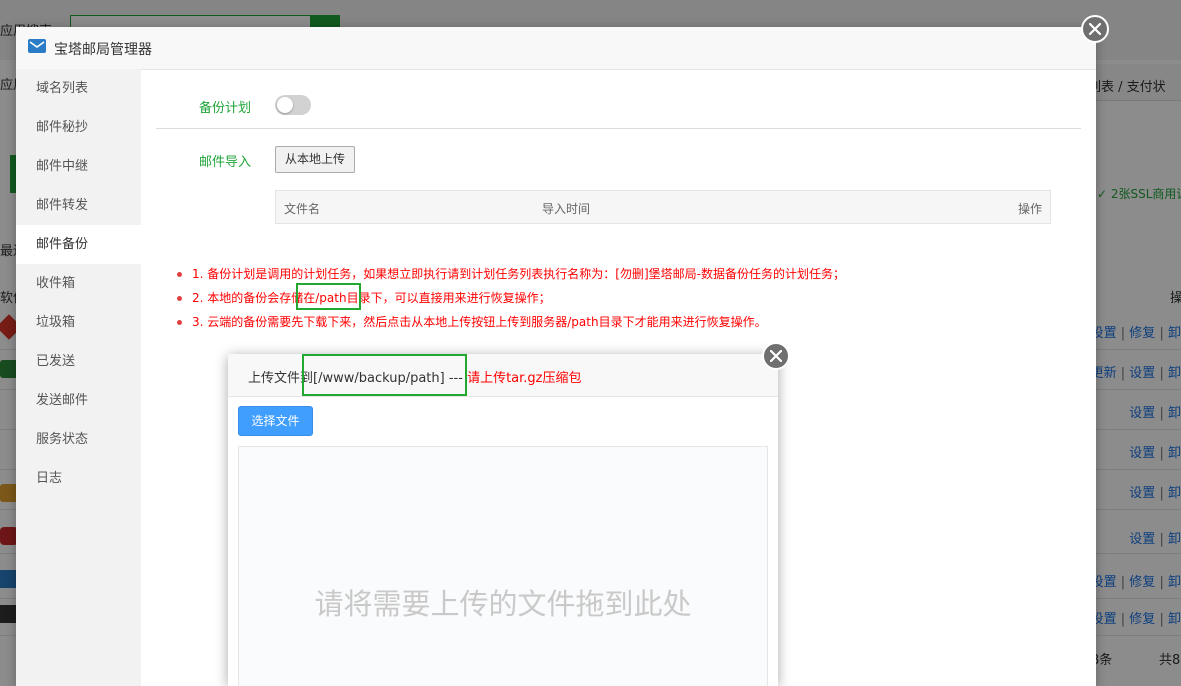 The width and height of the screenshot is (1181, 686). Describe the element at coordinates (328, 296) in the screenshot. I see `highlight-path-tip` at that location.